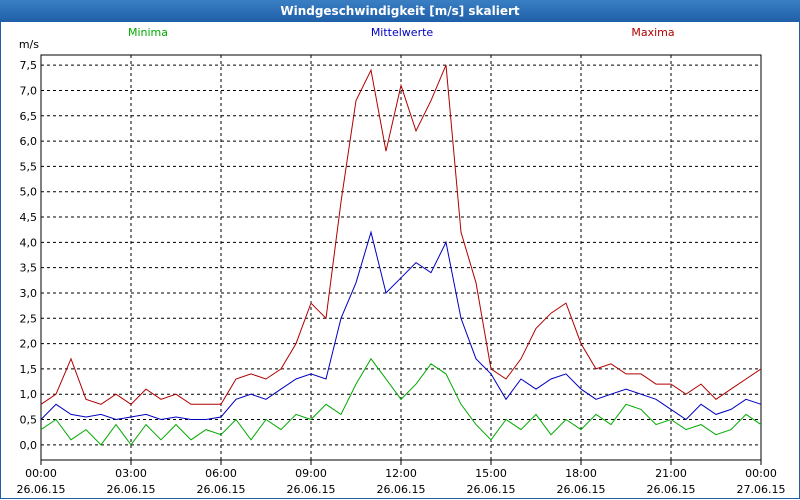 This screenshot has width=800, height=500. Describe the element at coordinates (29, 369) in the screenshot. I see `y-tick-label: 1,5` at that location.